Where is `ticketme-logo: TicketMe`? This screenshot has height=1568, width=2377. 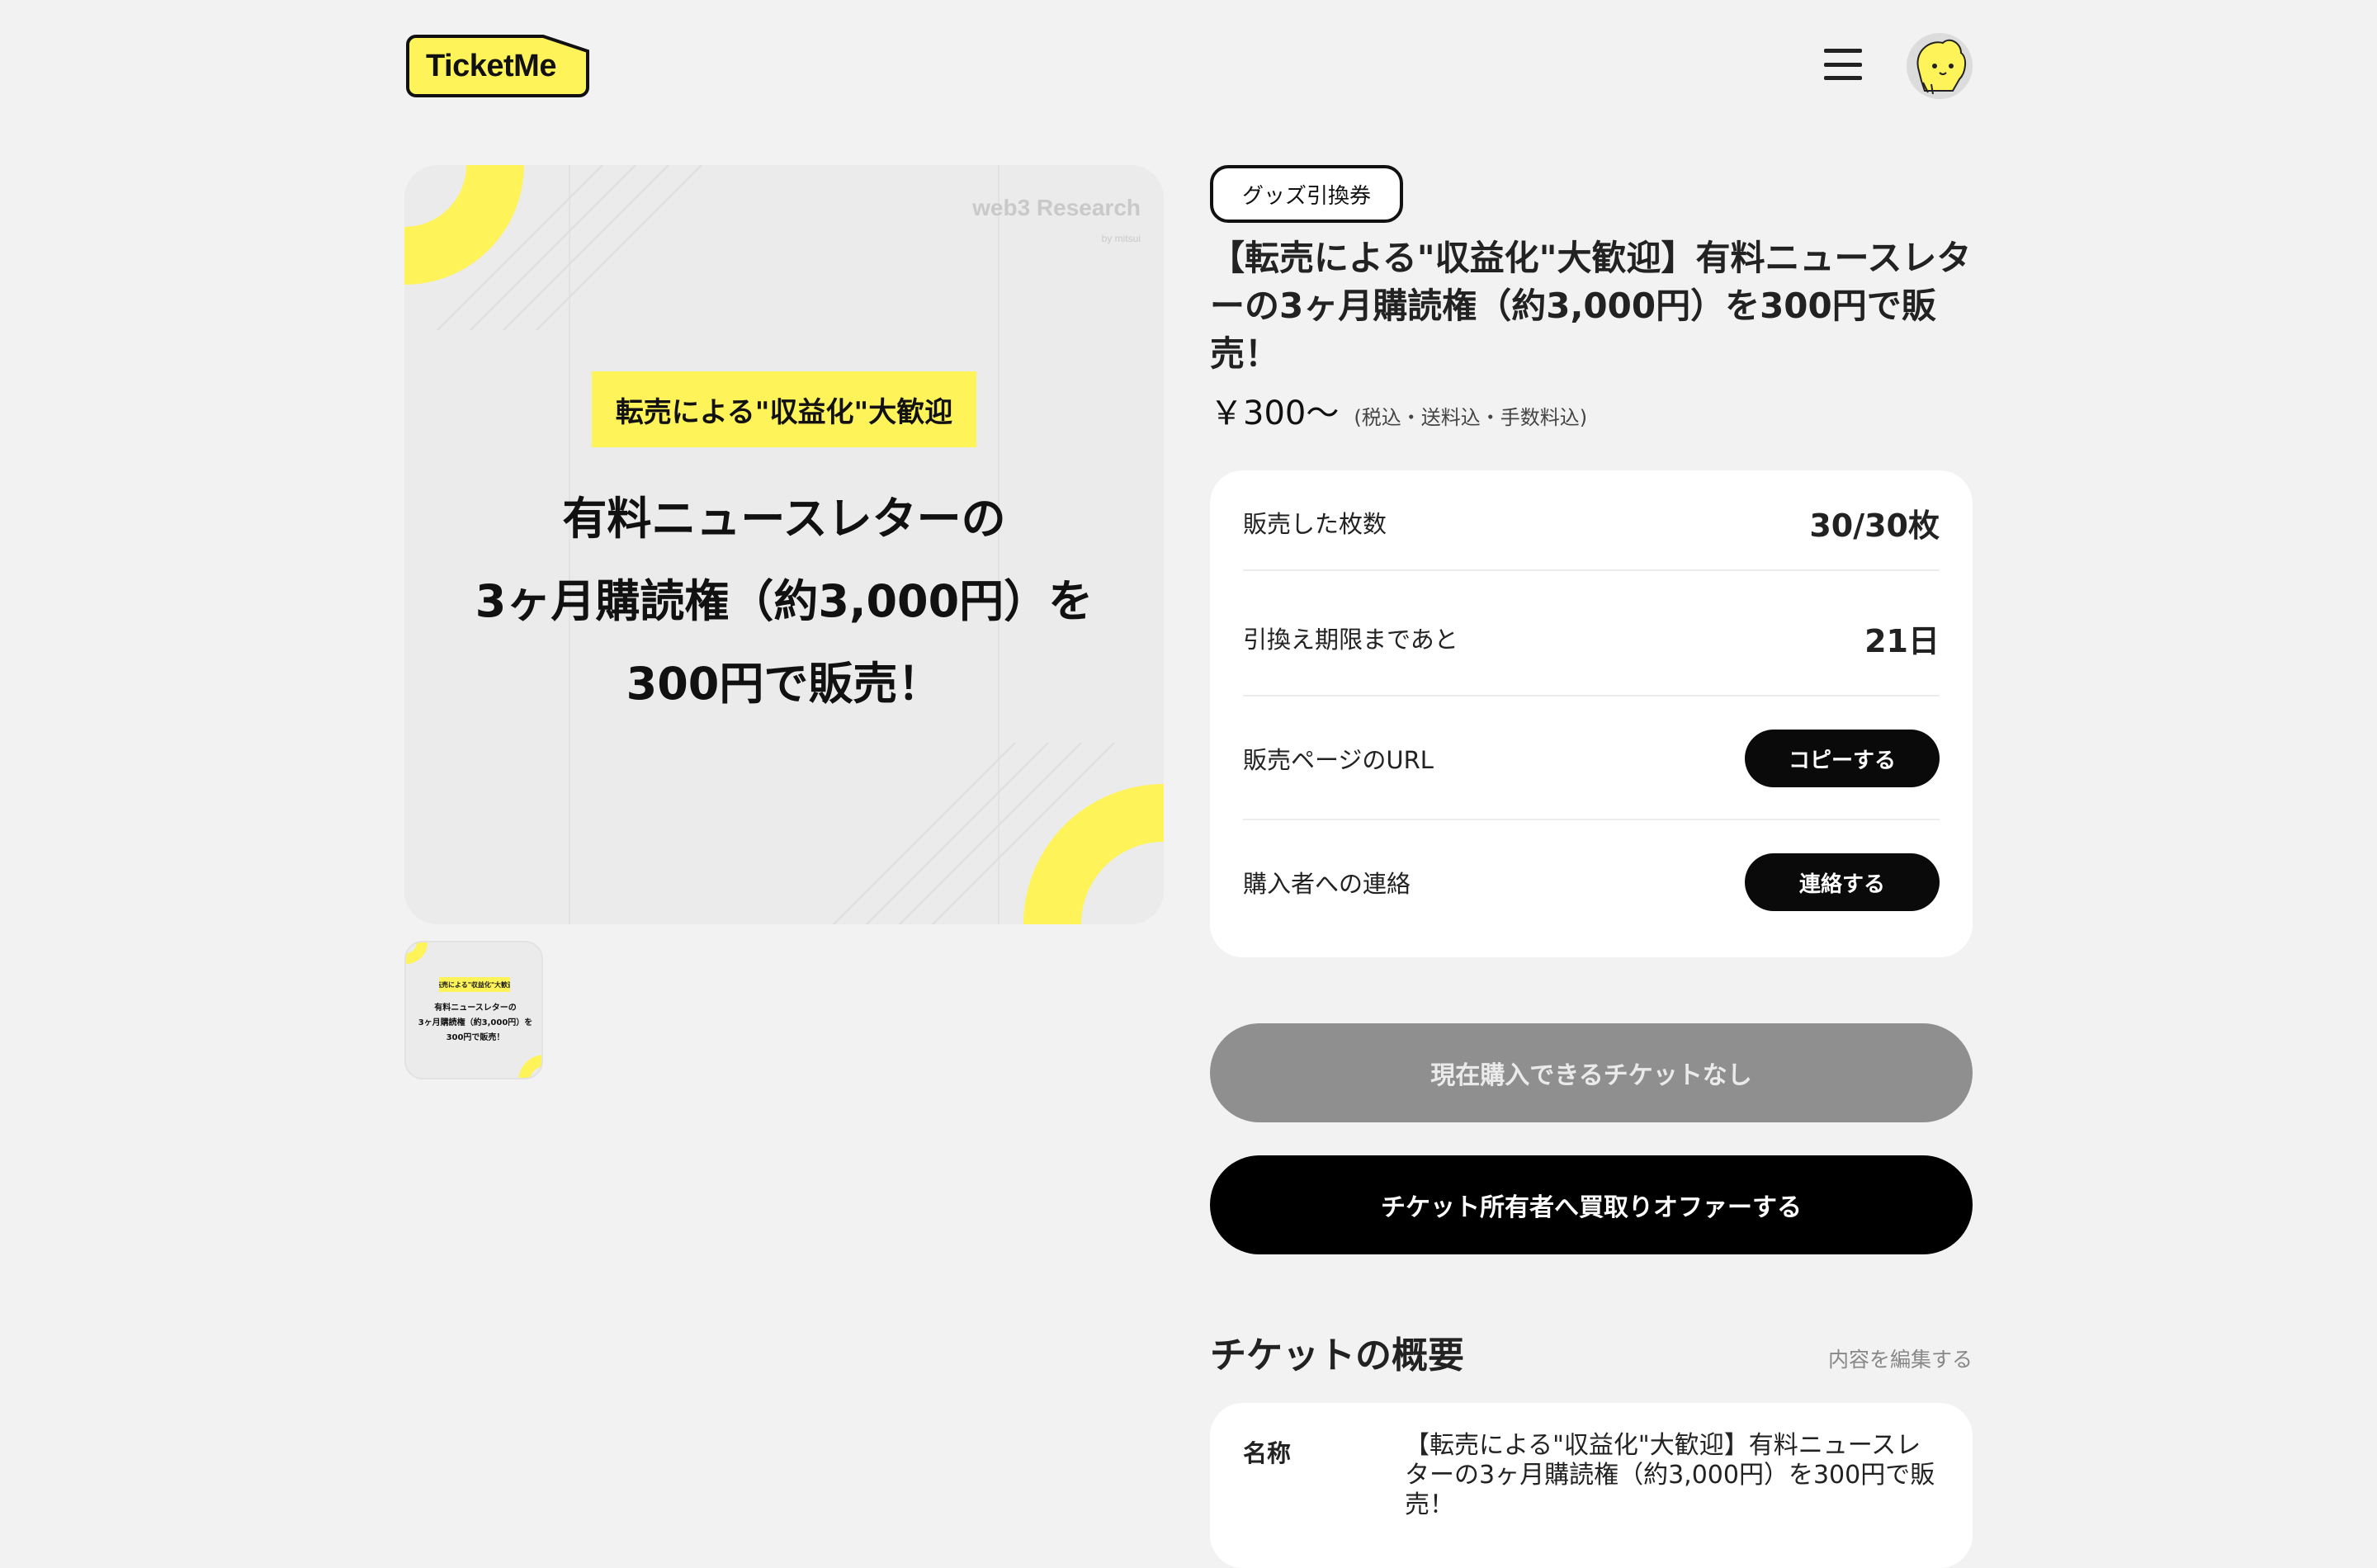
ticketme-logo: TicketMe is located at coordinates (497, 66).